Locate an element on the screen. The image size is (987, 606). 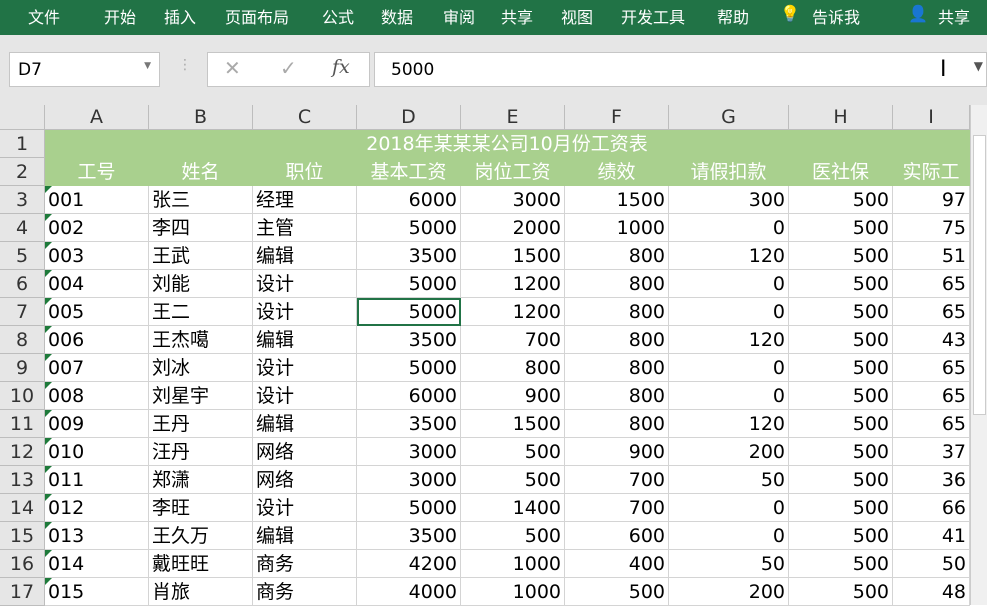
table-cell: 王杰噶 is located at coordinates (201, 340).